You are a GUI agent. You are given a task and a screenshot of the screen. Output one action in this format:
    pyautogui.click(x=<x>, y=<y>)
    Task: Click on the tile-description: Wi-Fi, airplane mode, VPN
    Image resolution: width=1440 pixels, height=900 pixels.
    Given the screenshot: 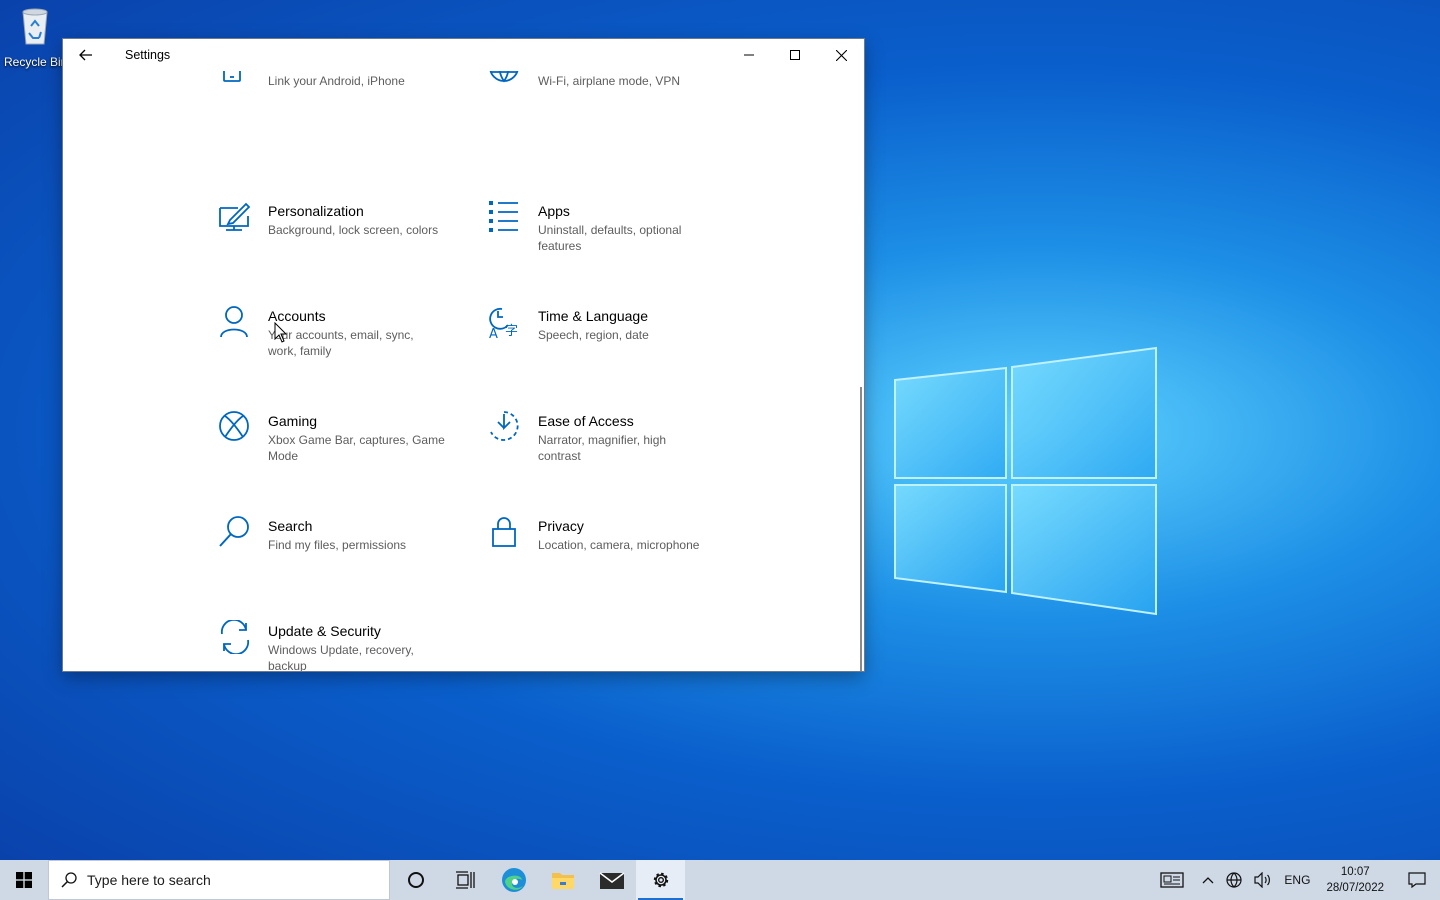 What is the action you would take?
    pyautogui.click(x=609, y=81)
    